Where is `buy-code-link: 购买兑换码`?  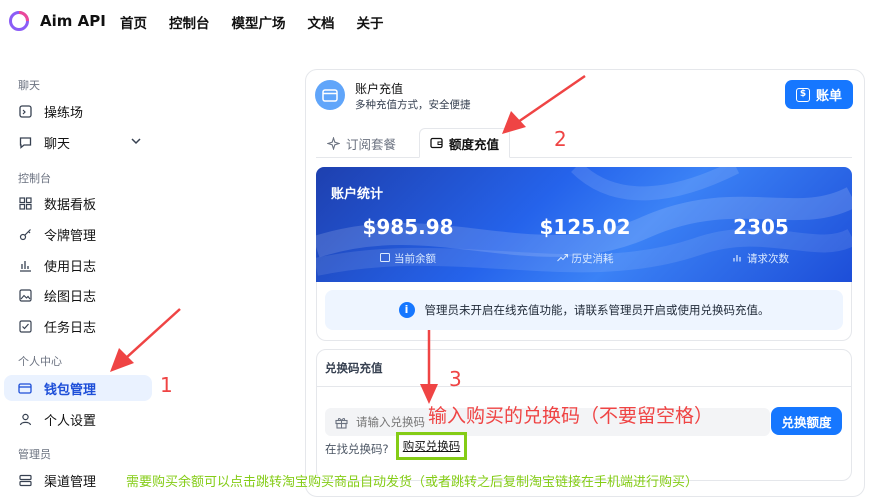
buy-code-link: 购买兑换码 is located at coordinates (432, 446).